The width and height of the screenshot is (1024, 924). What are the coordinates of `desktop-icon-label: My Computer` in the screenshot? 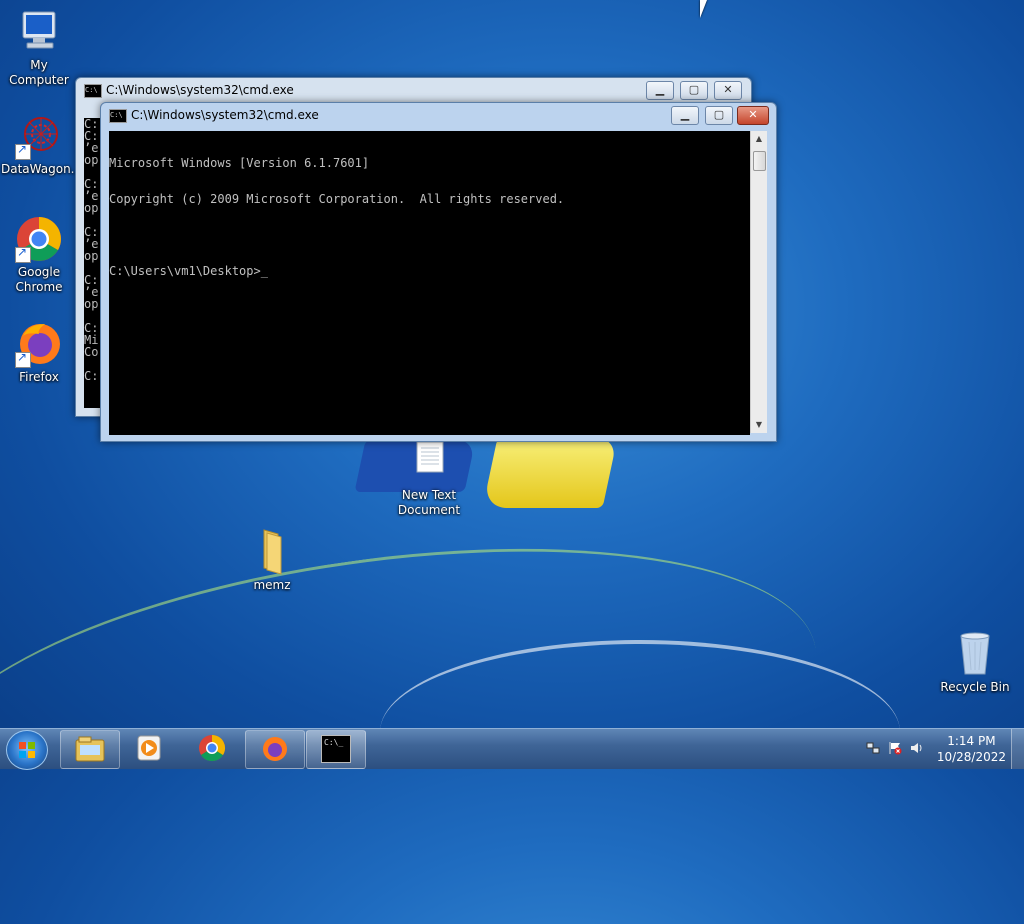 It's located at (39, 72).